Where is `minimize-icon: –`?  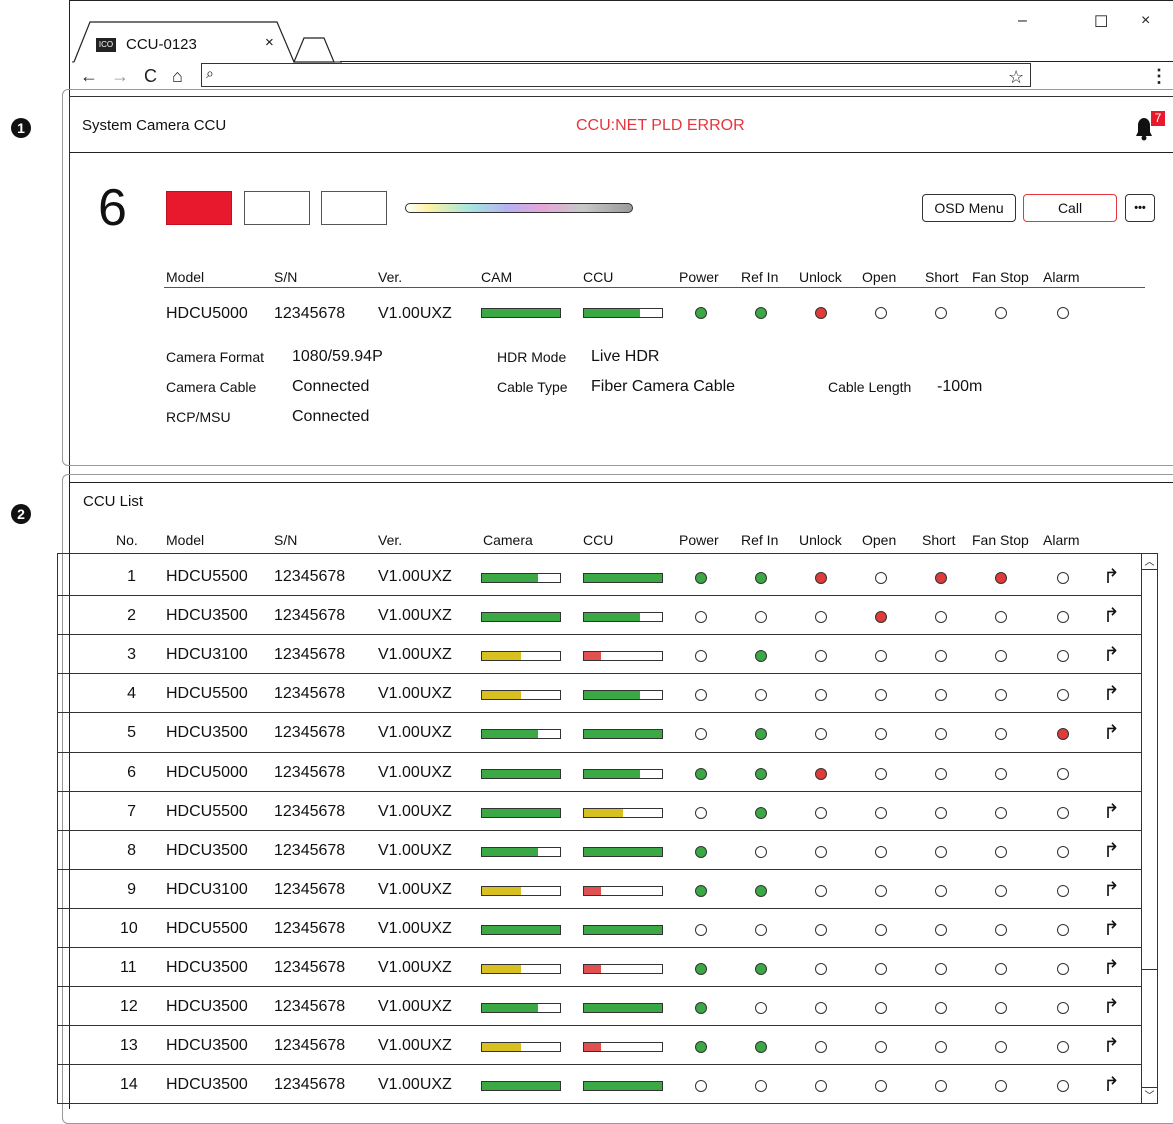
minimize-icon: – is located at coordinates (1022, 21).